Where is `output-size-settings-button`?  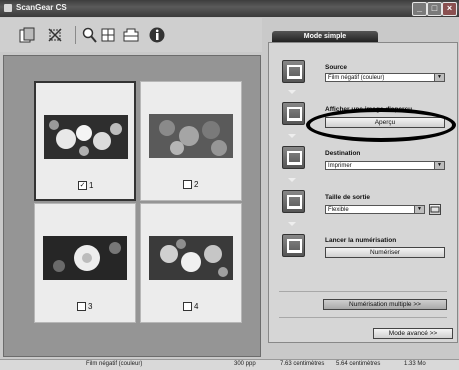
output-size-settings-button is located at coordinates (435, 209).